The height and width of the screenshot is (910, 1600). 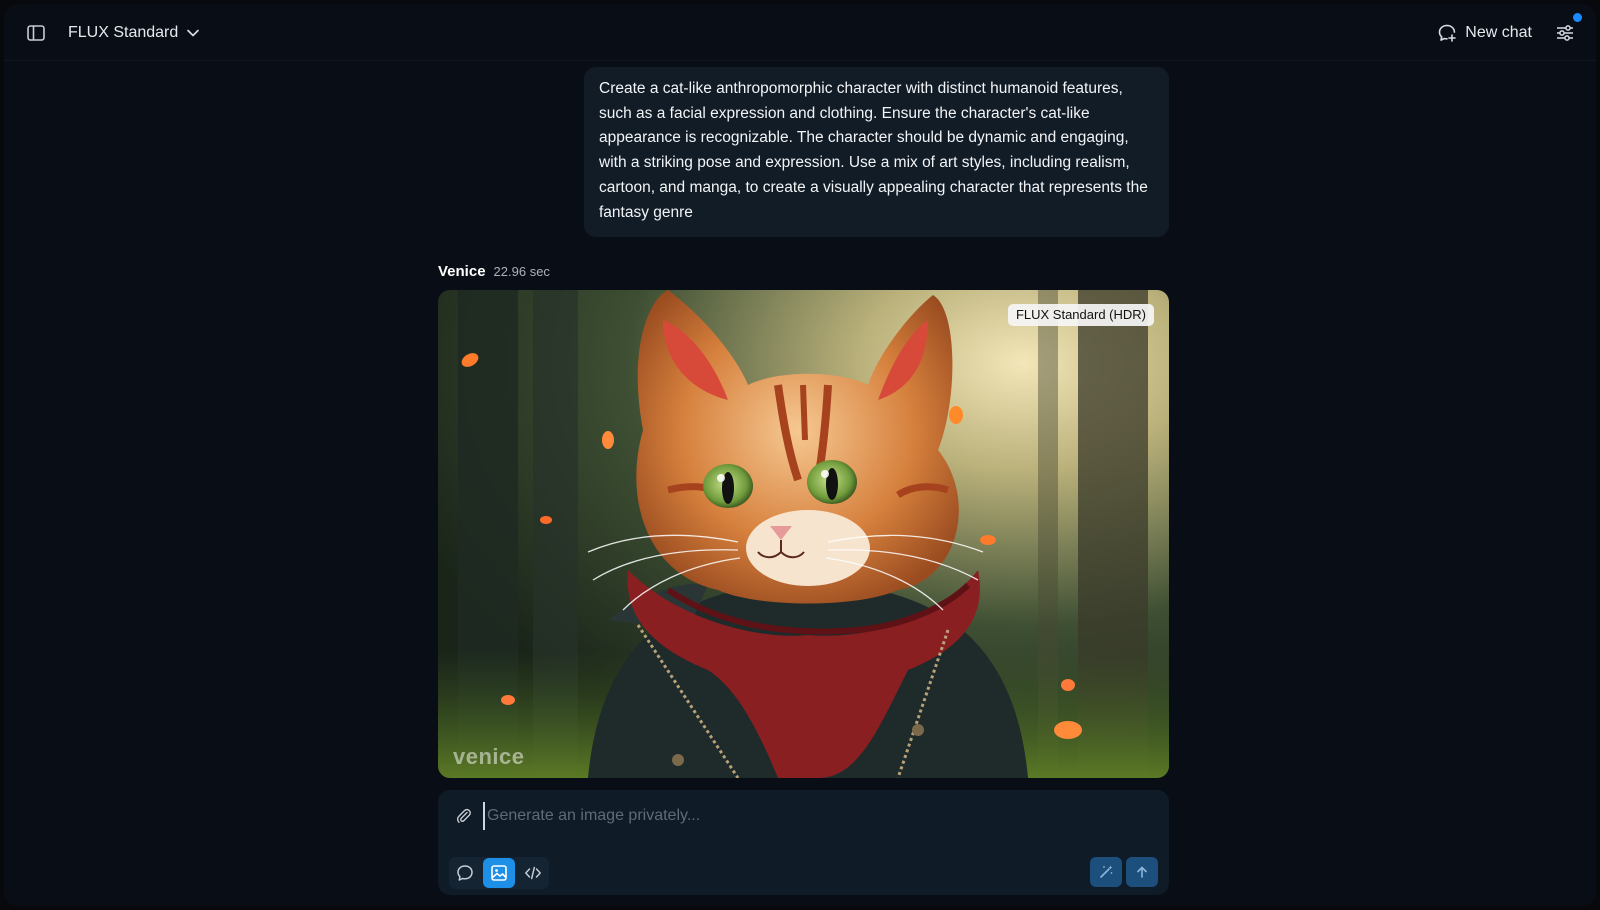 I want to click on image-icon, so click(x=499, y=873).